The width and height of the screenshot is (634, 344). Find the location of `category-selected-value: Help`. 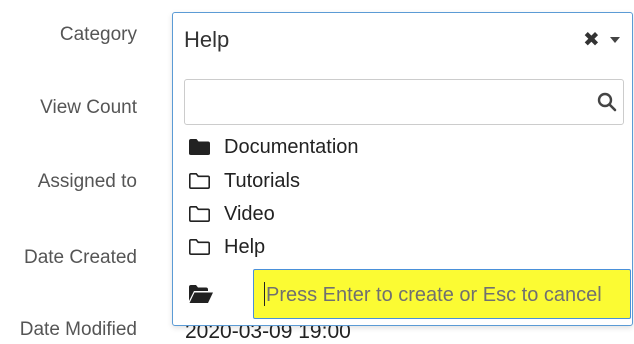

category-selected-value: Help is located at coordinates (207, 39).